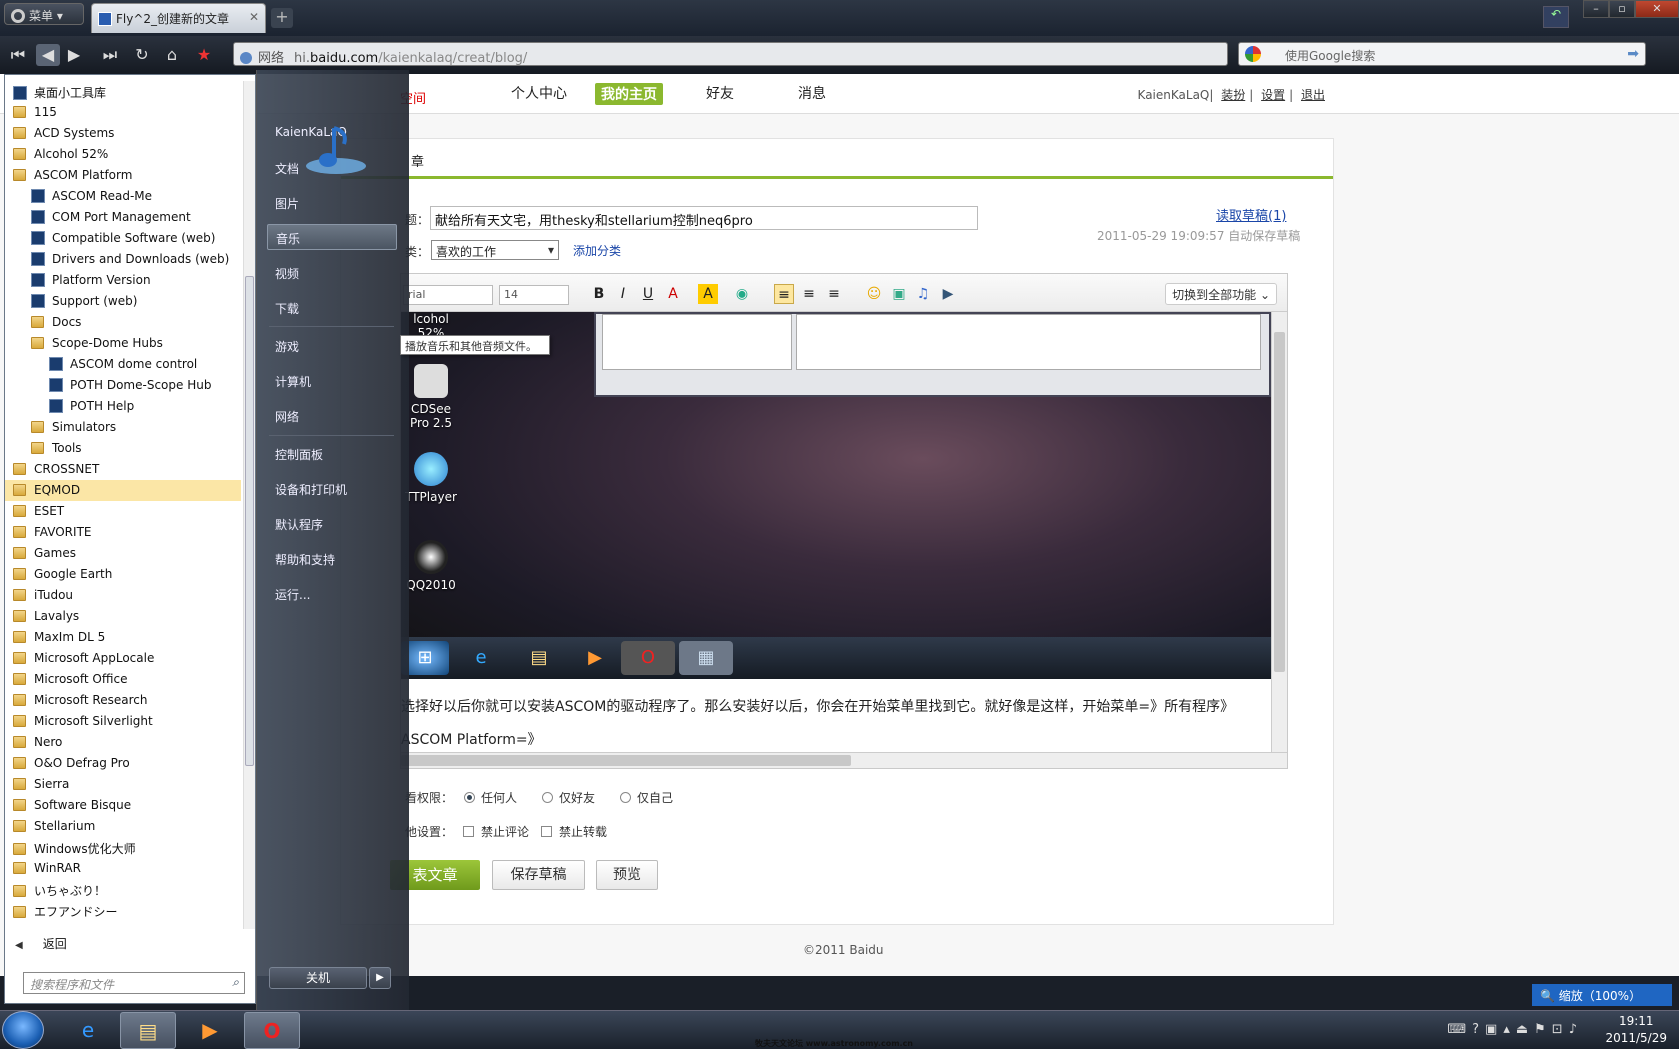  What do you see at coordinates (123, 532) in the screenshot?
I see `program-item: FAVORITE` at bounding box center [123, 532].